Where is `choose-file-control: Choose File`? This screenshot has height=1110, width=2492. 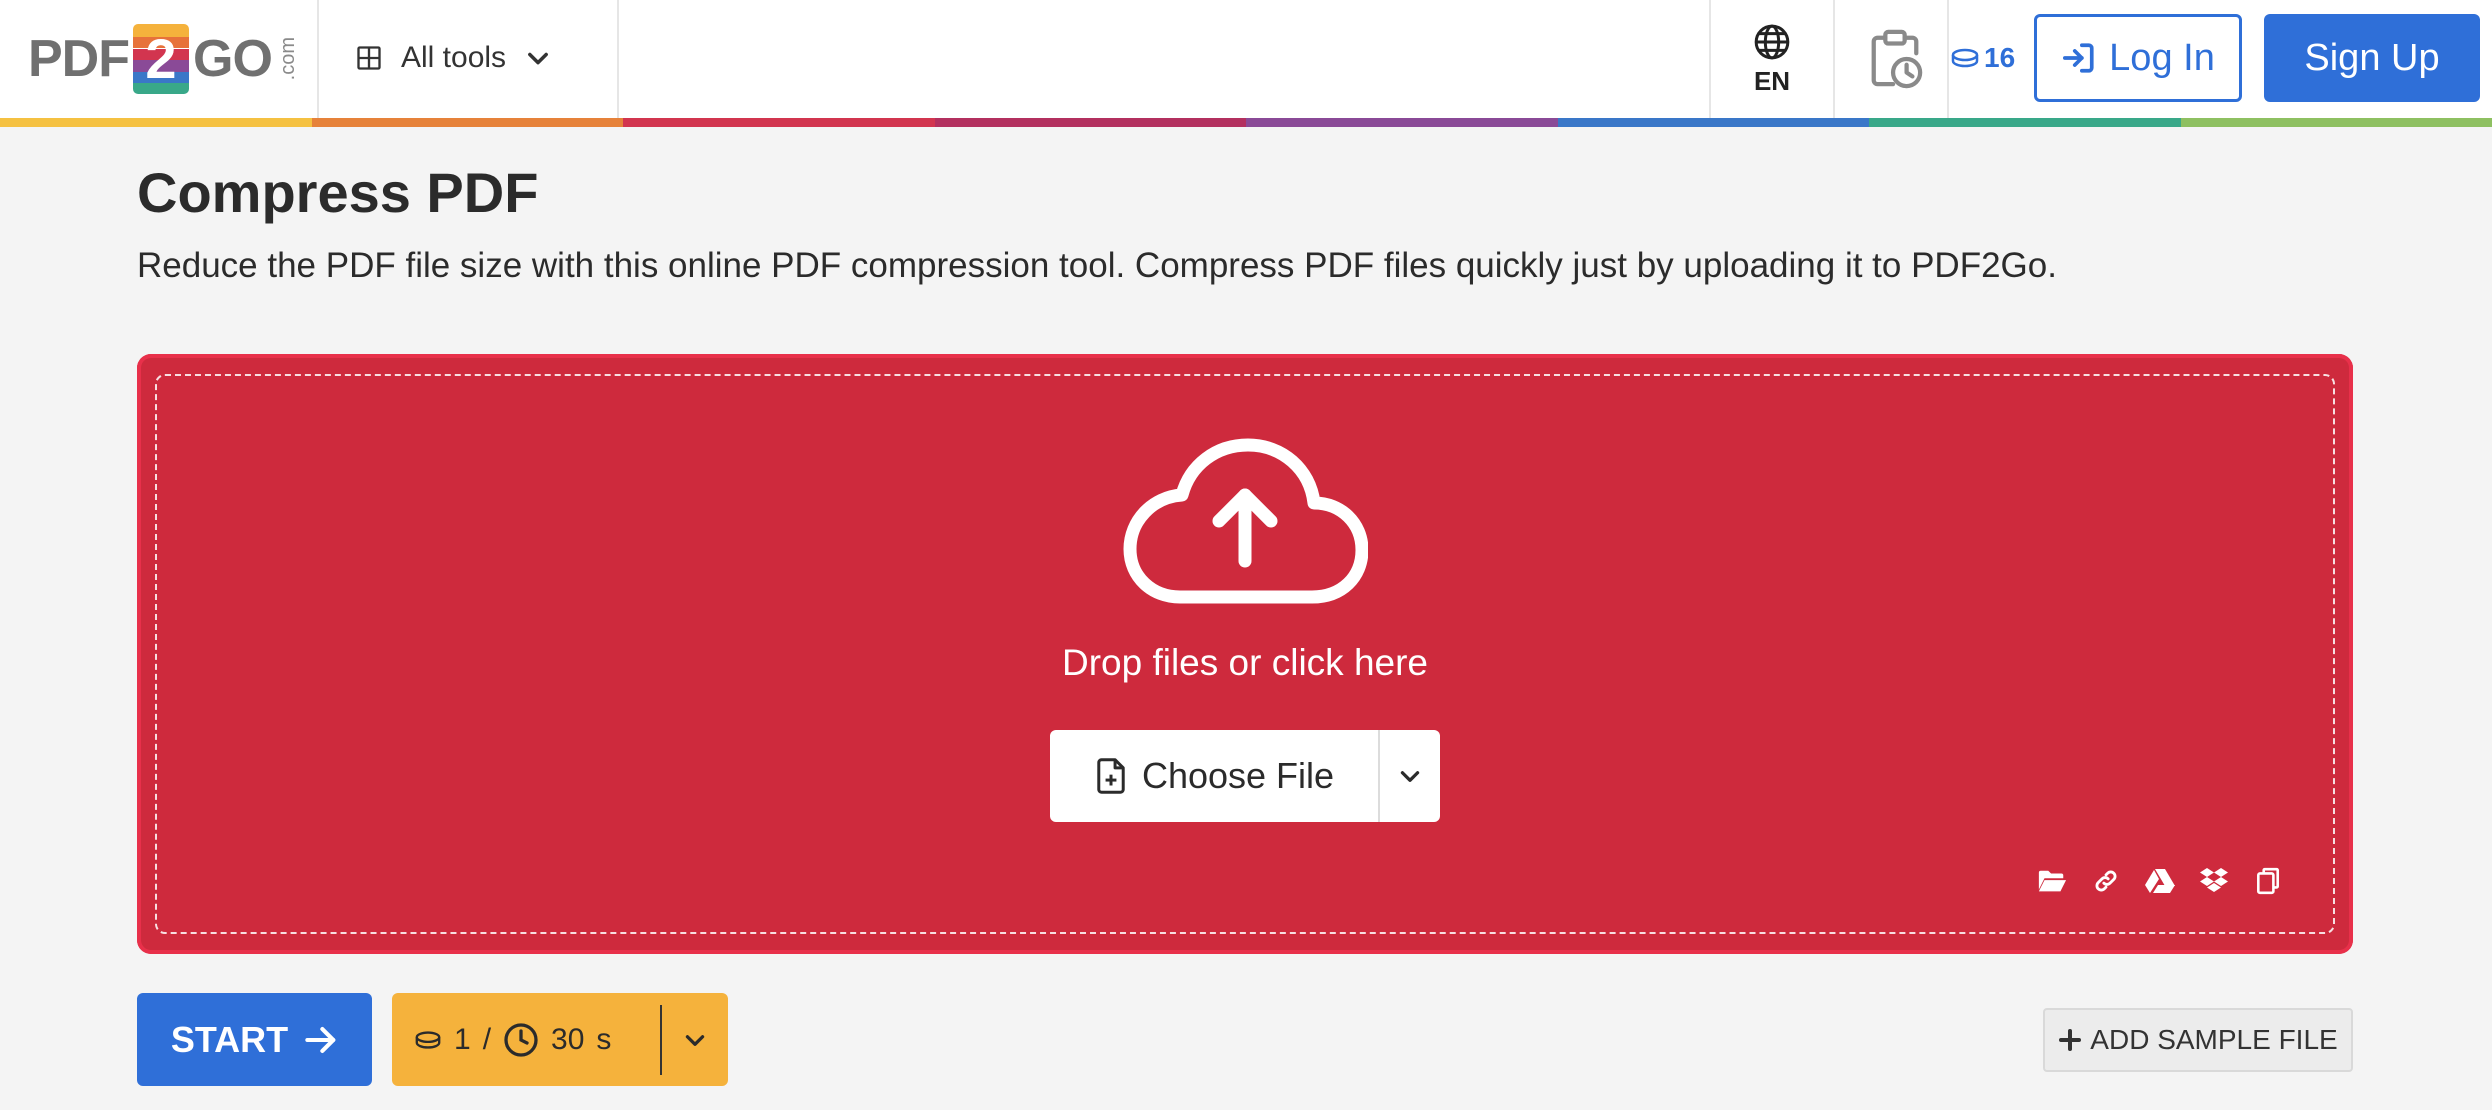 choose-file-control: Choose File is located at coordinates (1245, 776).